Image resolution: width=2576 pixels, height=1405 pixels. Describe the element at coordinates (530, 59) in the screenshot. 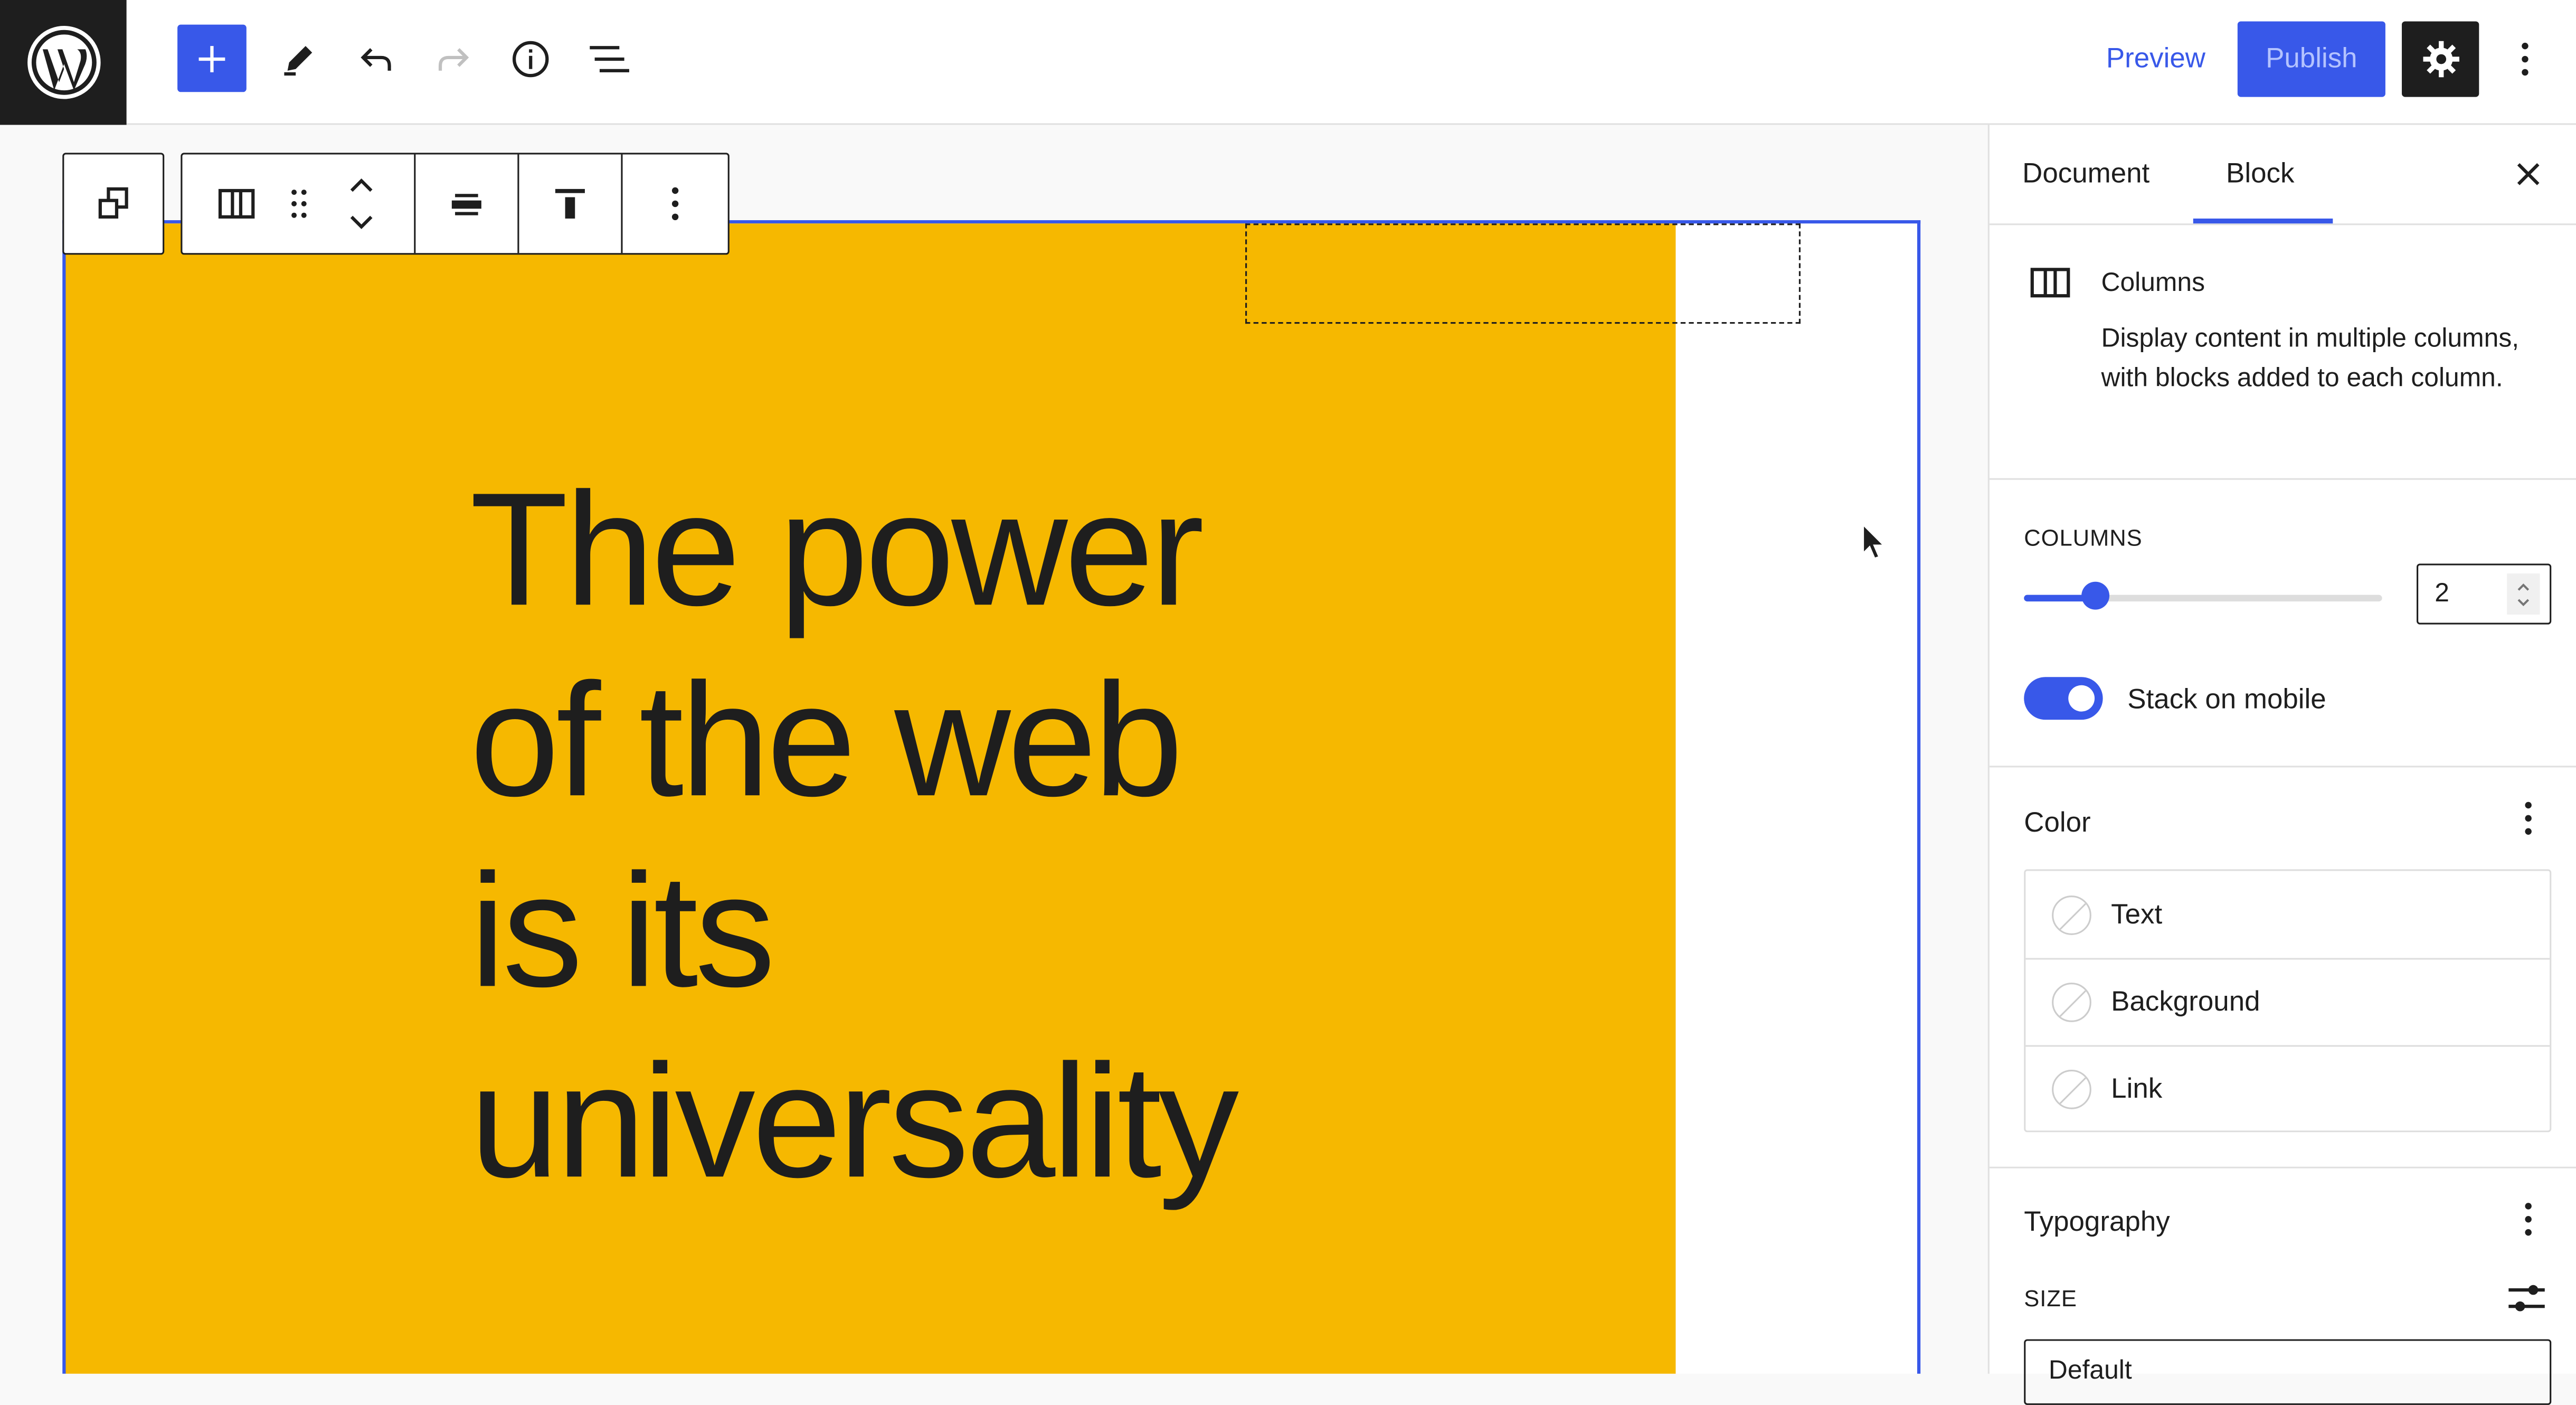

I see `info-icon` at that location.